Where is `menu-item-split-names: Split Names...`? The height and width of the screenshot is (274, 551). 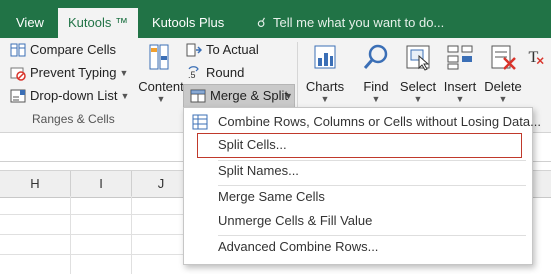 menu-item-split-names: Split Names... is located at coordinates (258, 171).